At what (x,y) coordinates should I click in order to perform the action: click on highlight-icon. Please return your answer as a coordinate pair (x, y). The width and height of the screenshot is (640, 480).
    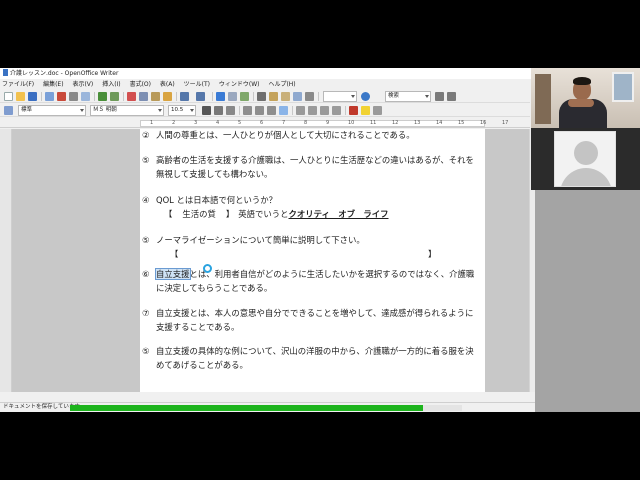
    Looking at the image, I should click on (365, 110).